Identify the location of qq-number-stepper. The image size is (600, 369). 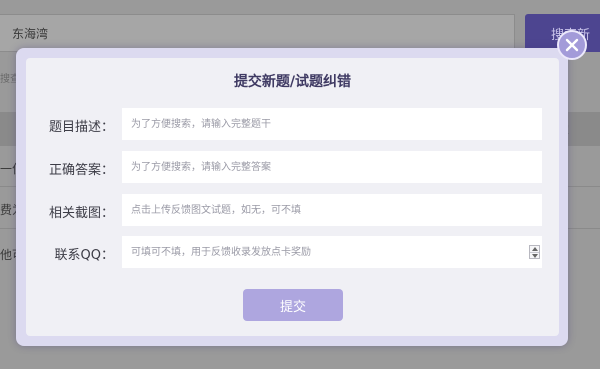
(534, 252).